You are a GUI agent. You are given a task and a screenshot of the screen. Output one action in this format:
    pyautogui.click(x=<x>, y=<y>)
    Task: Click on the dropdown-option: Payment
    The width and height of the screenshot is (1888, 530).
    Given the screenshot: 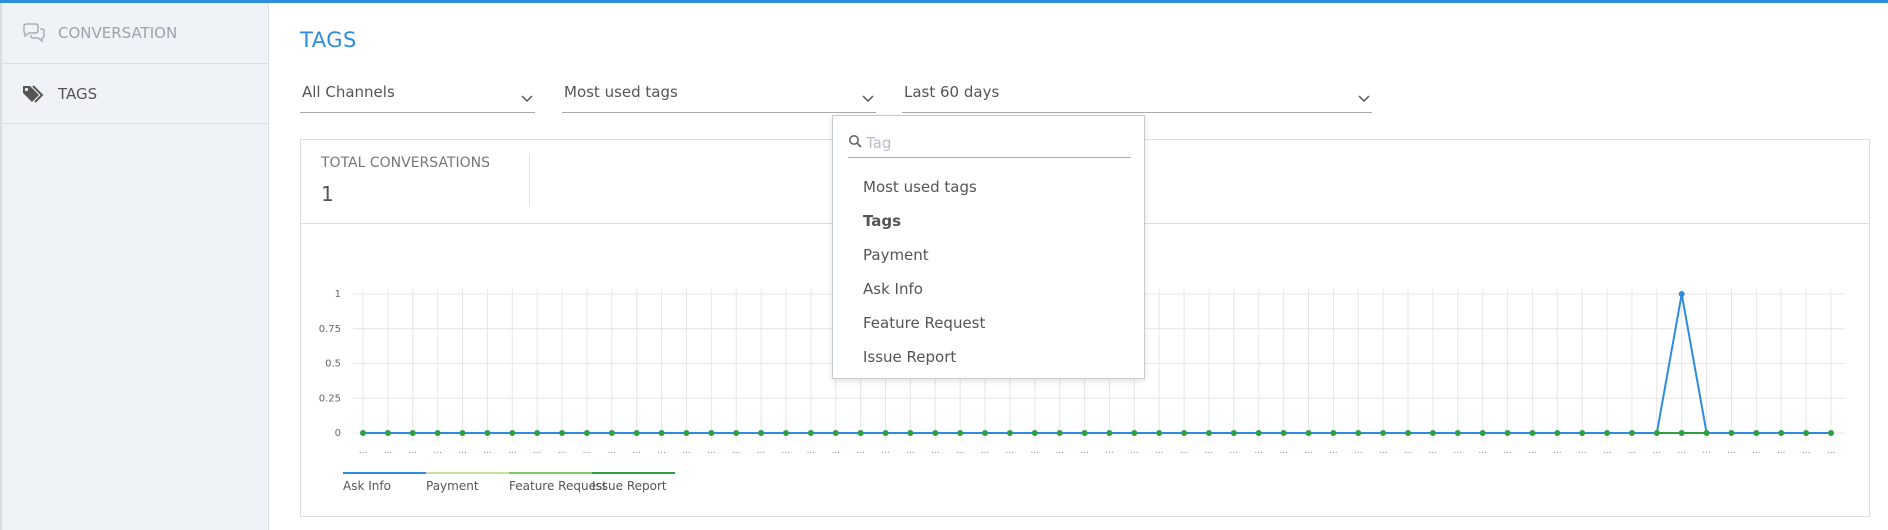 What is the action you would take?
    pyautogui.click(x=988, y=255)
    